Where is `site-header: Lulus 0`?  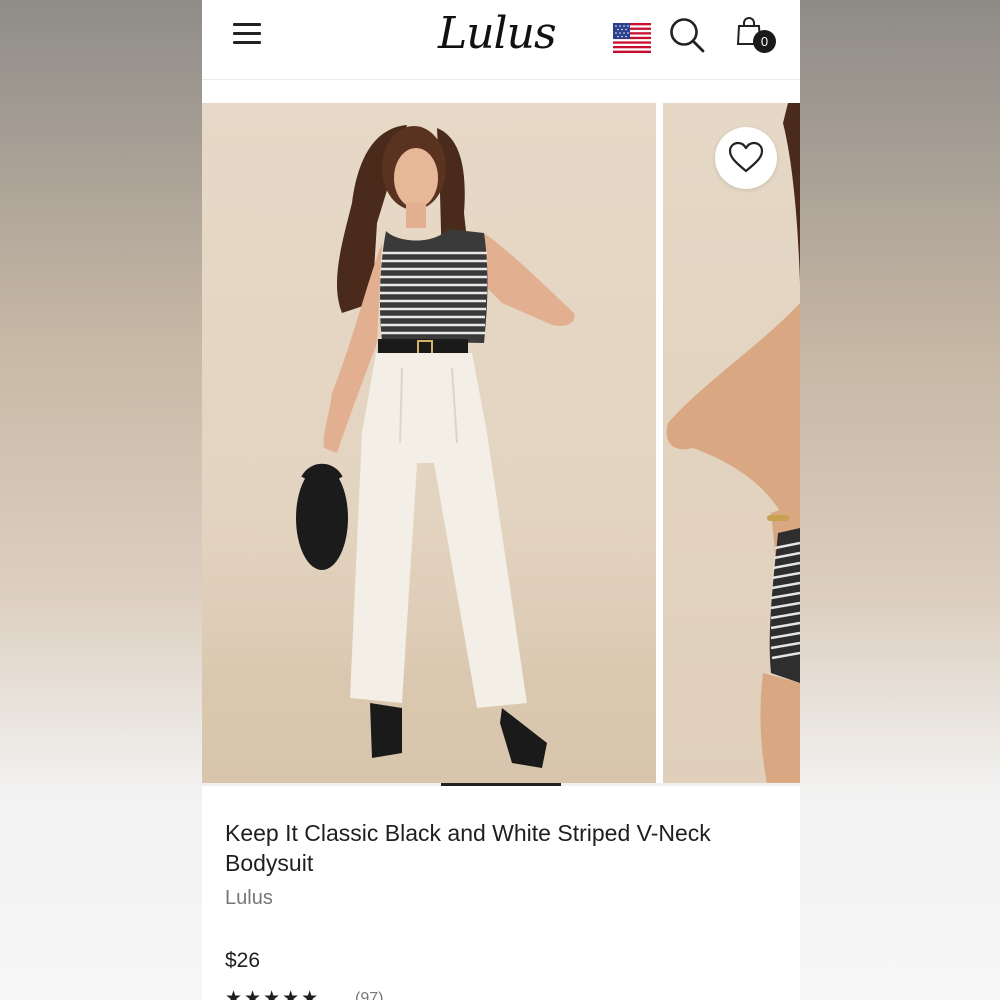 site-header: Lulus 0 is located at coordinates (501, 40).